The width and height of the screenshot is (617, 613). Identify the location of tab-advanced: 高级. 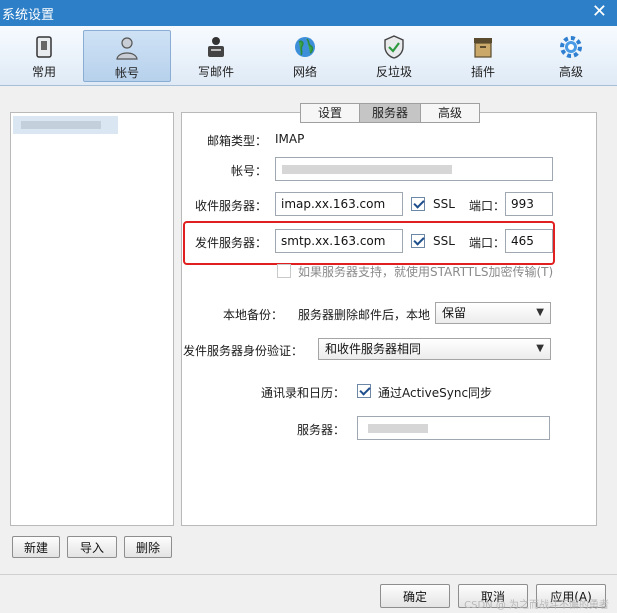
(450, 113).